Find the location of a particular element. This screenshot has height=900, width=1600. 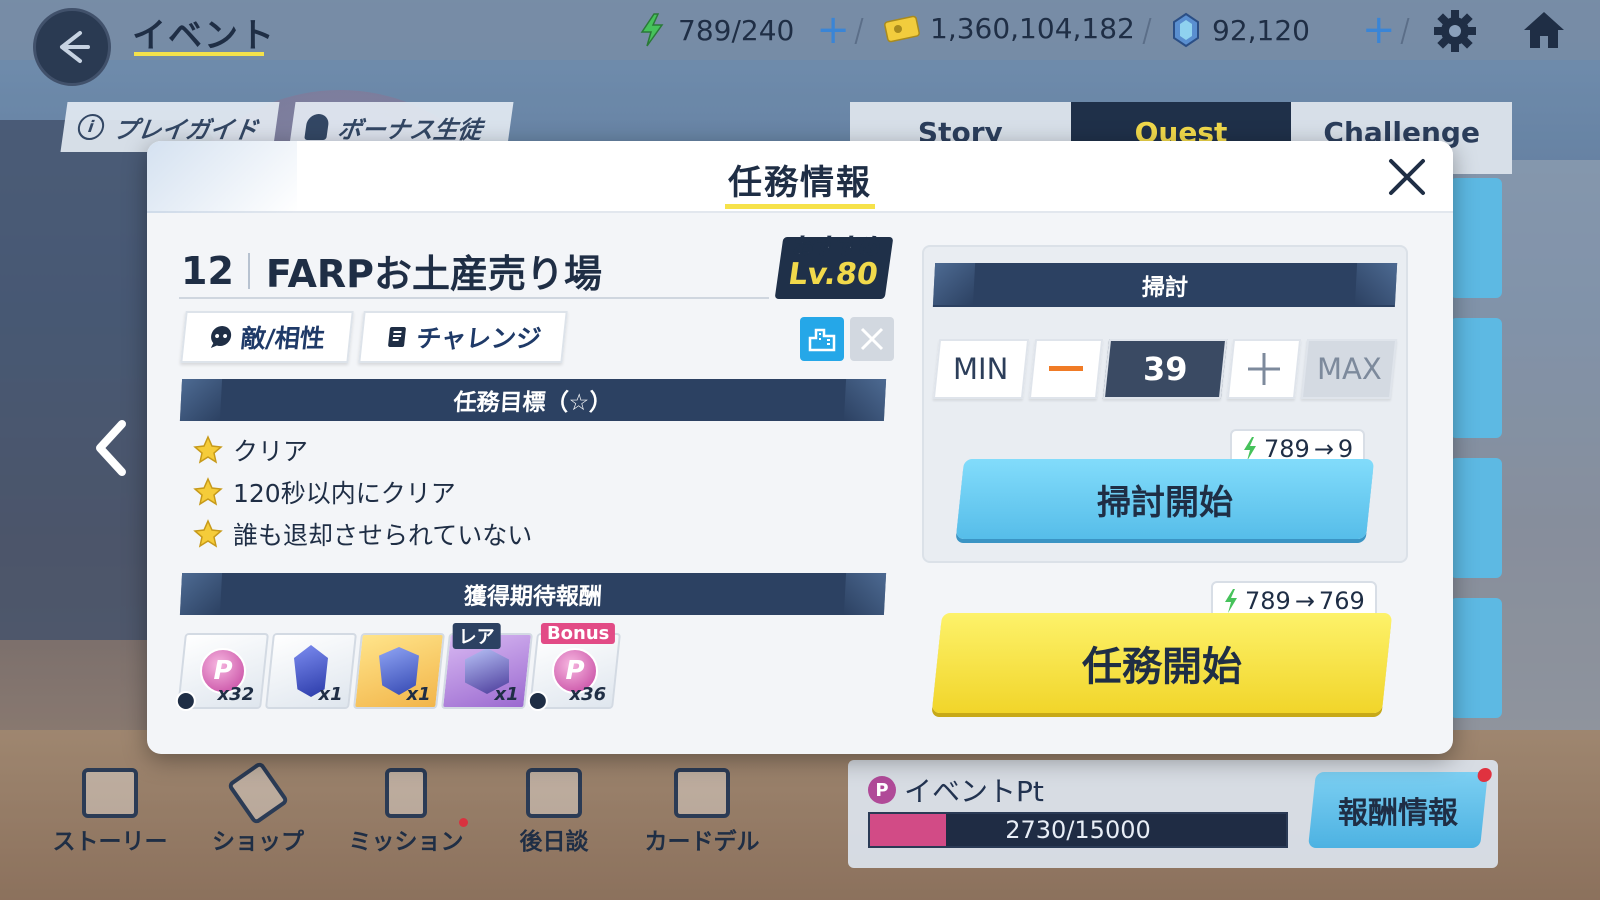

title-underline is located at coordinates (199, 54).